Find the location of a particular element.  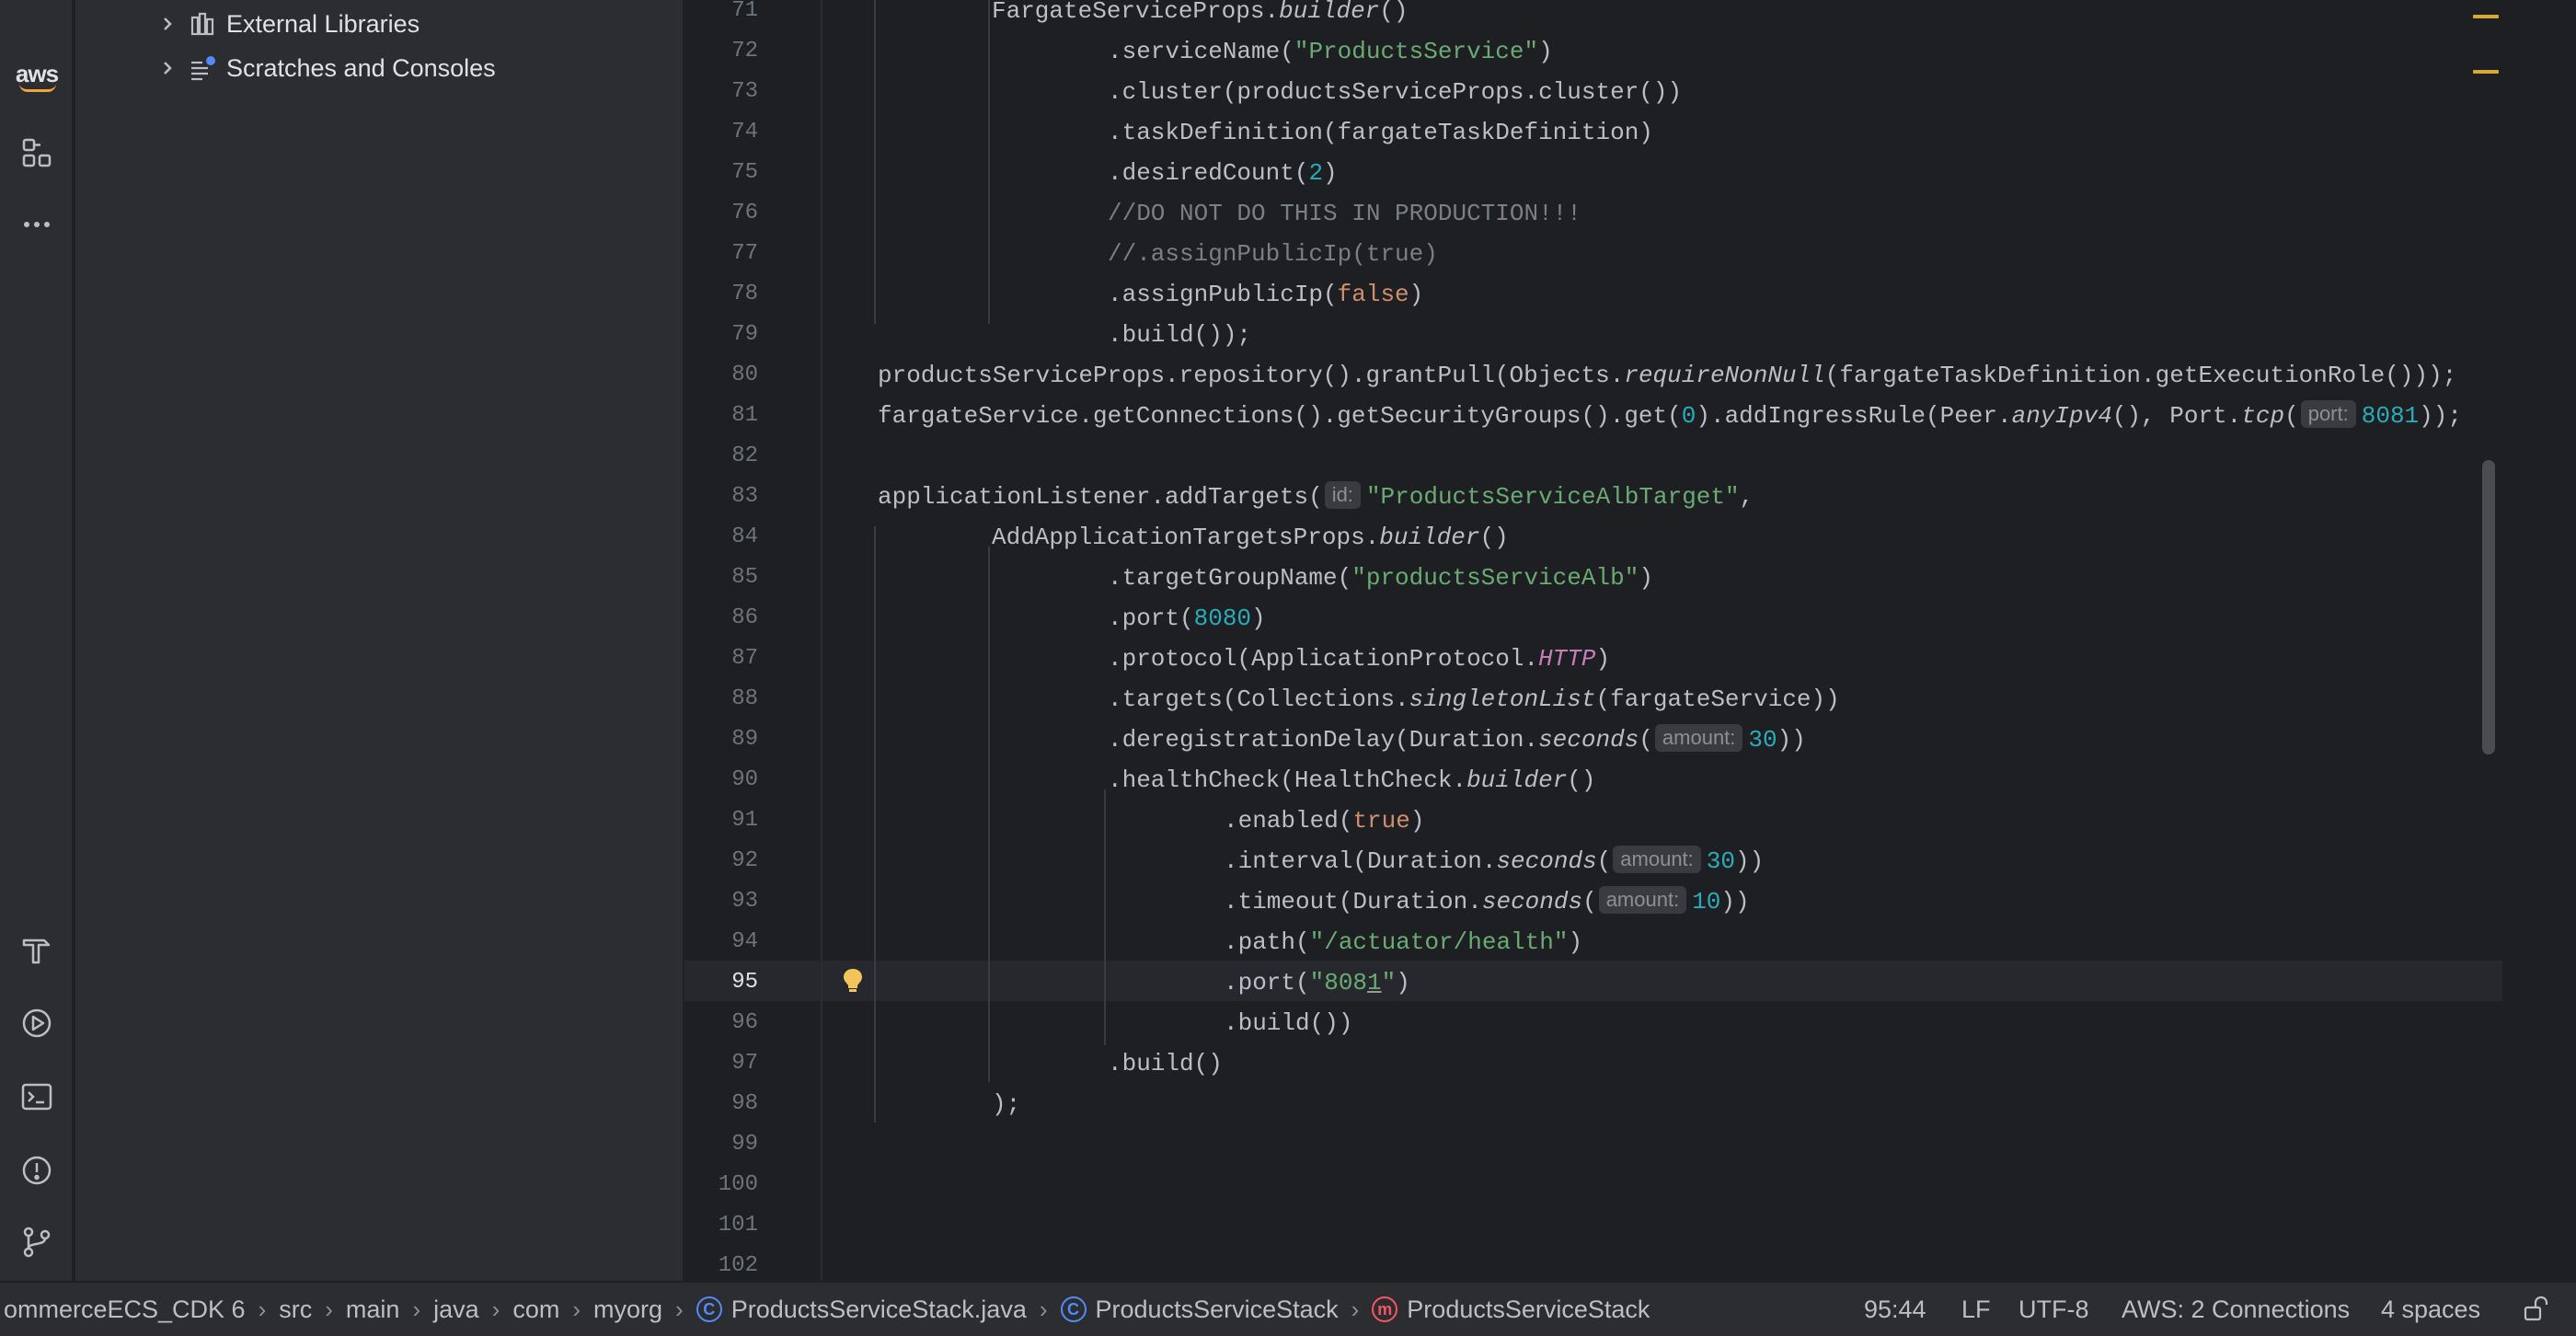

run-icon is located at coordinates (37, 1023).